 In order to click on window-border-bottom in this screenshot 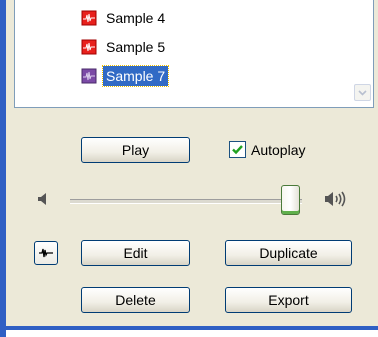, I will do `click(189, 328)`.